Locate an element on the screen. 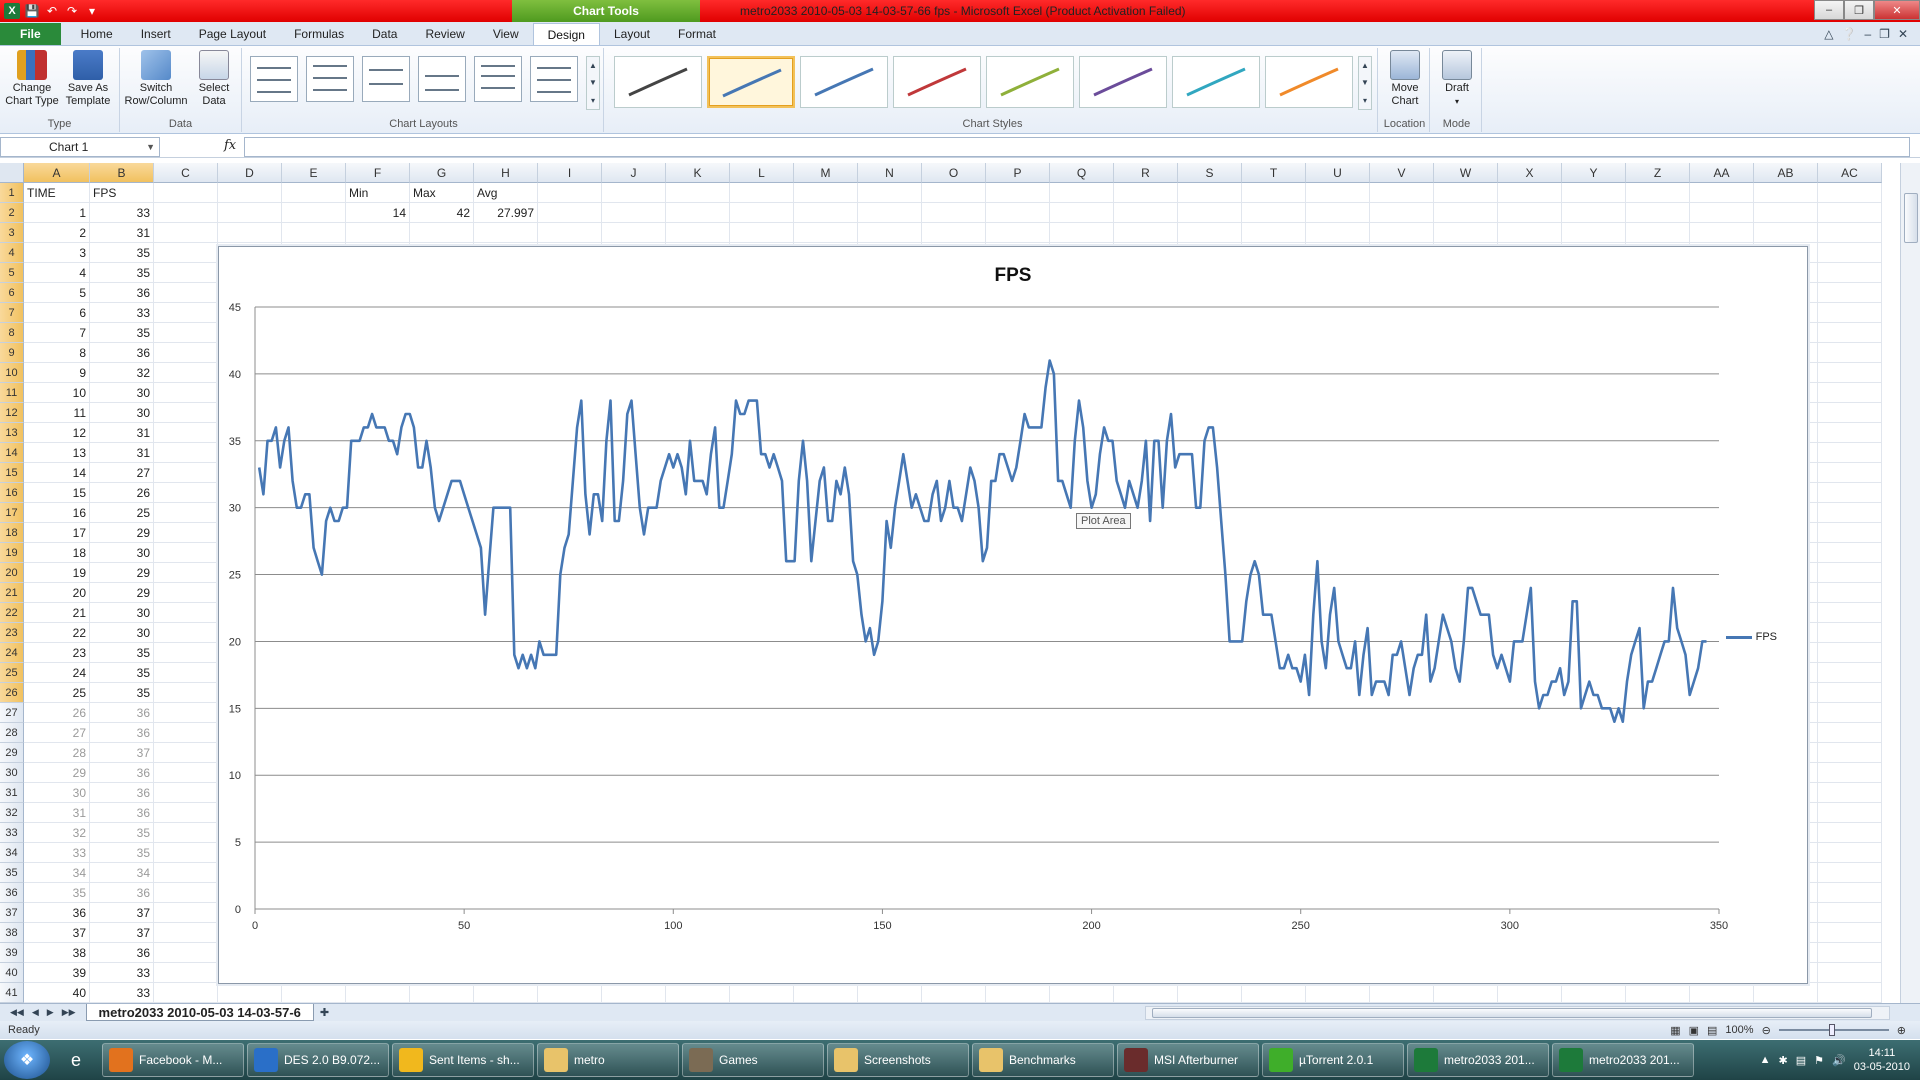 The height and width of the screenshot is (1080, 1920). cell-b2: 33 is located at coordinates (122, 213).